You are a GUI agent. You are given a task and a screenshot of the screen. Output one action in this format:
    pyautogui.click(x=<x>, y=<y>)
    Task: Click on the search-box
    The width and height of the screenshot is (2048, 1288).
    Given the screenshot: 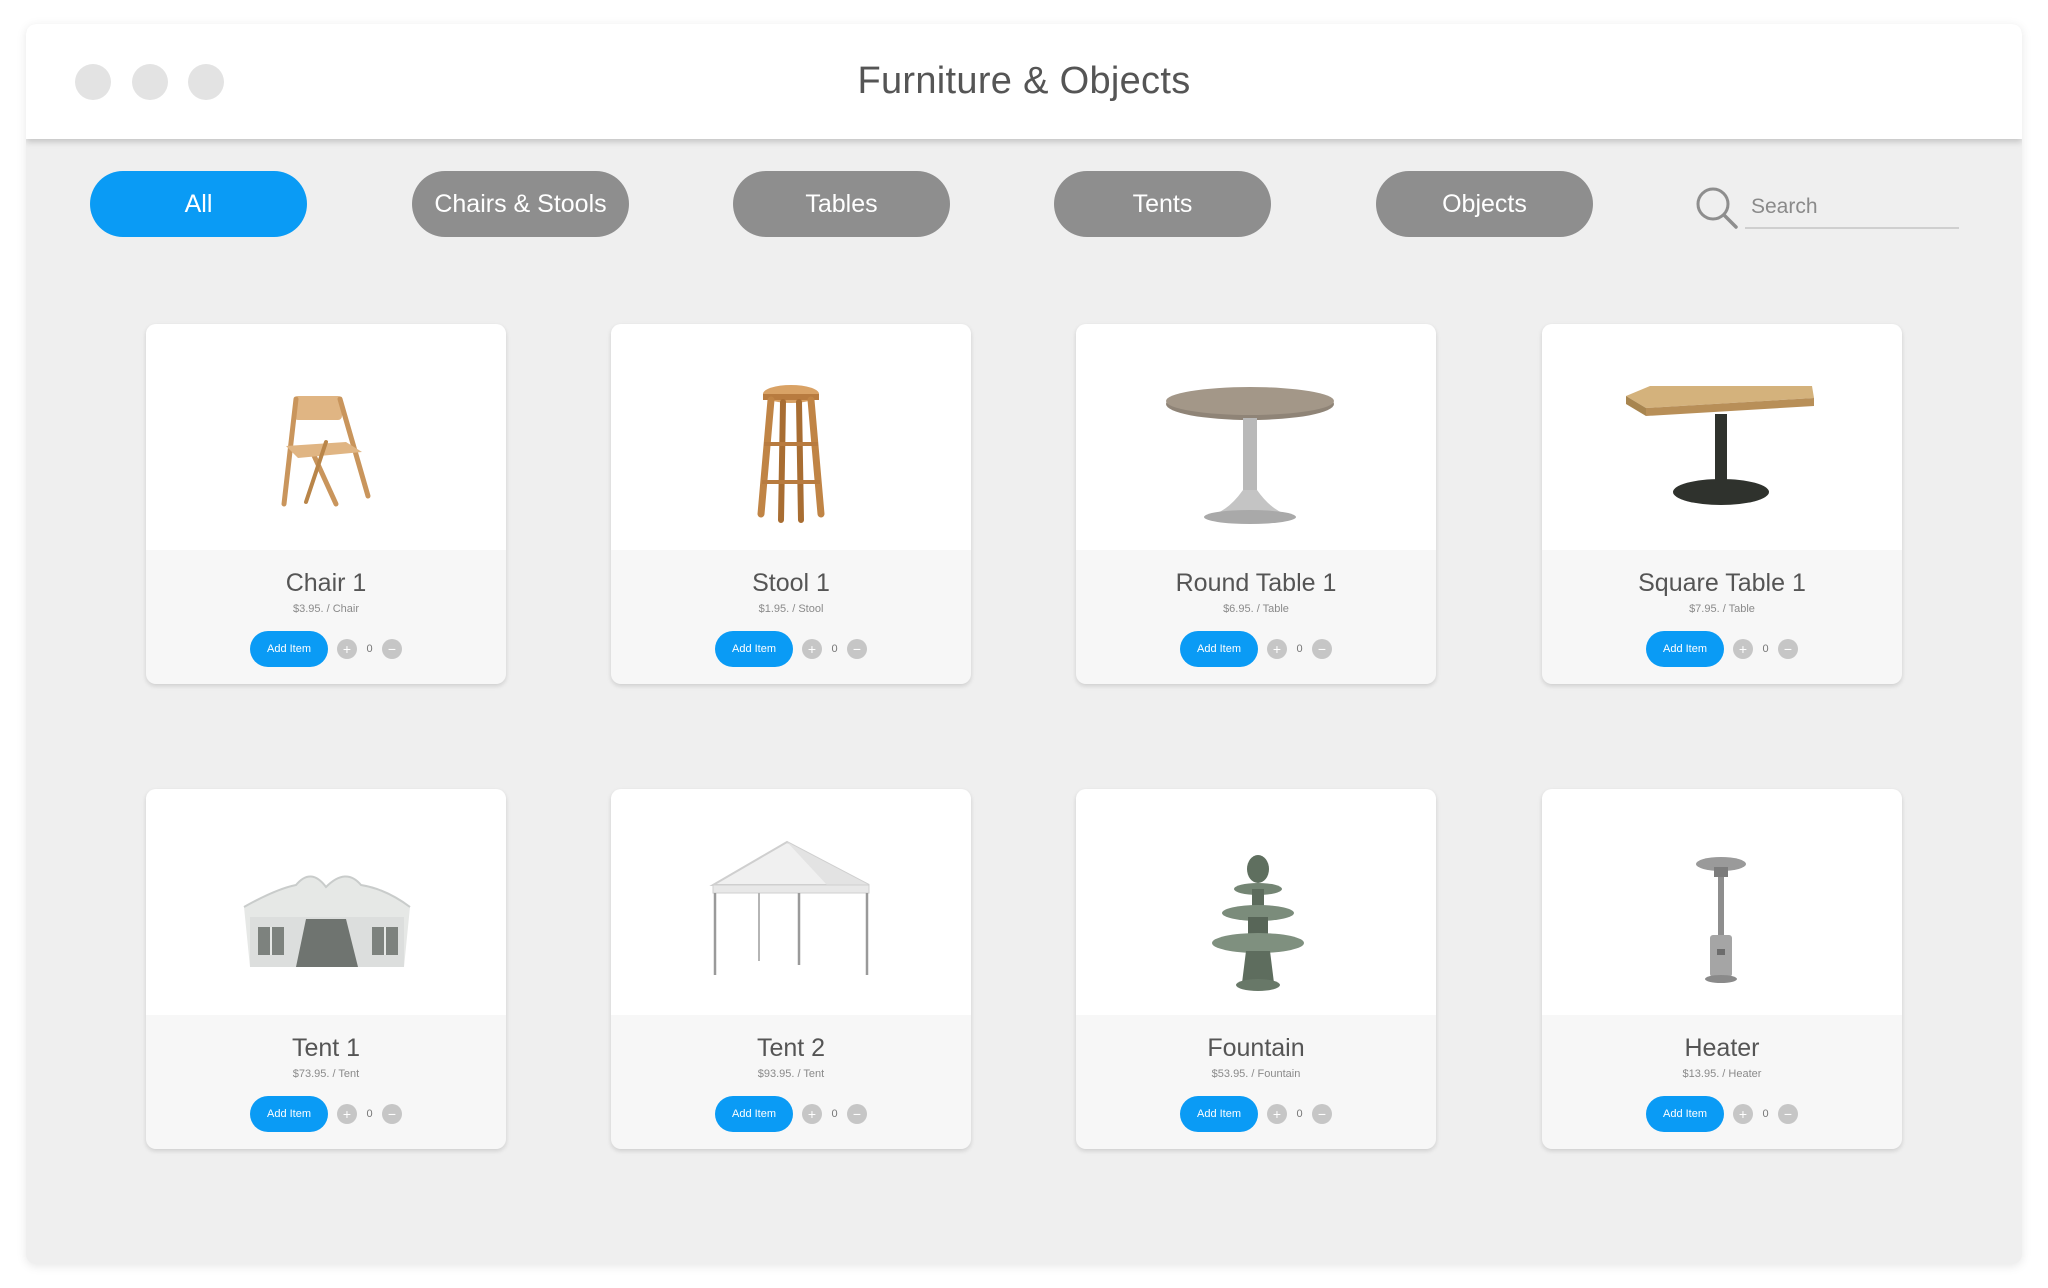 What is the action you would take?
    pyautogui.click(x=1840, y=208)
    